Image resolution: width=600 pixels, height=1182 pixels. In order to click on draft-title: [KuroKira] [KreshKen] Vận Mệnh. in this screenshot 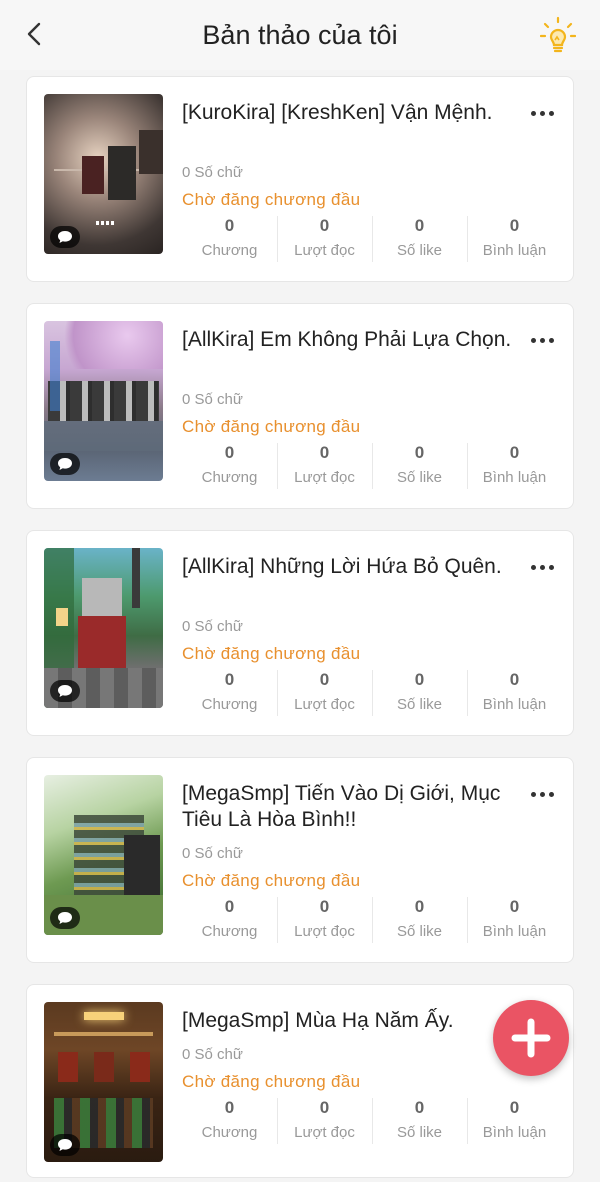, I will do `click(347, 113)`.